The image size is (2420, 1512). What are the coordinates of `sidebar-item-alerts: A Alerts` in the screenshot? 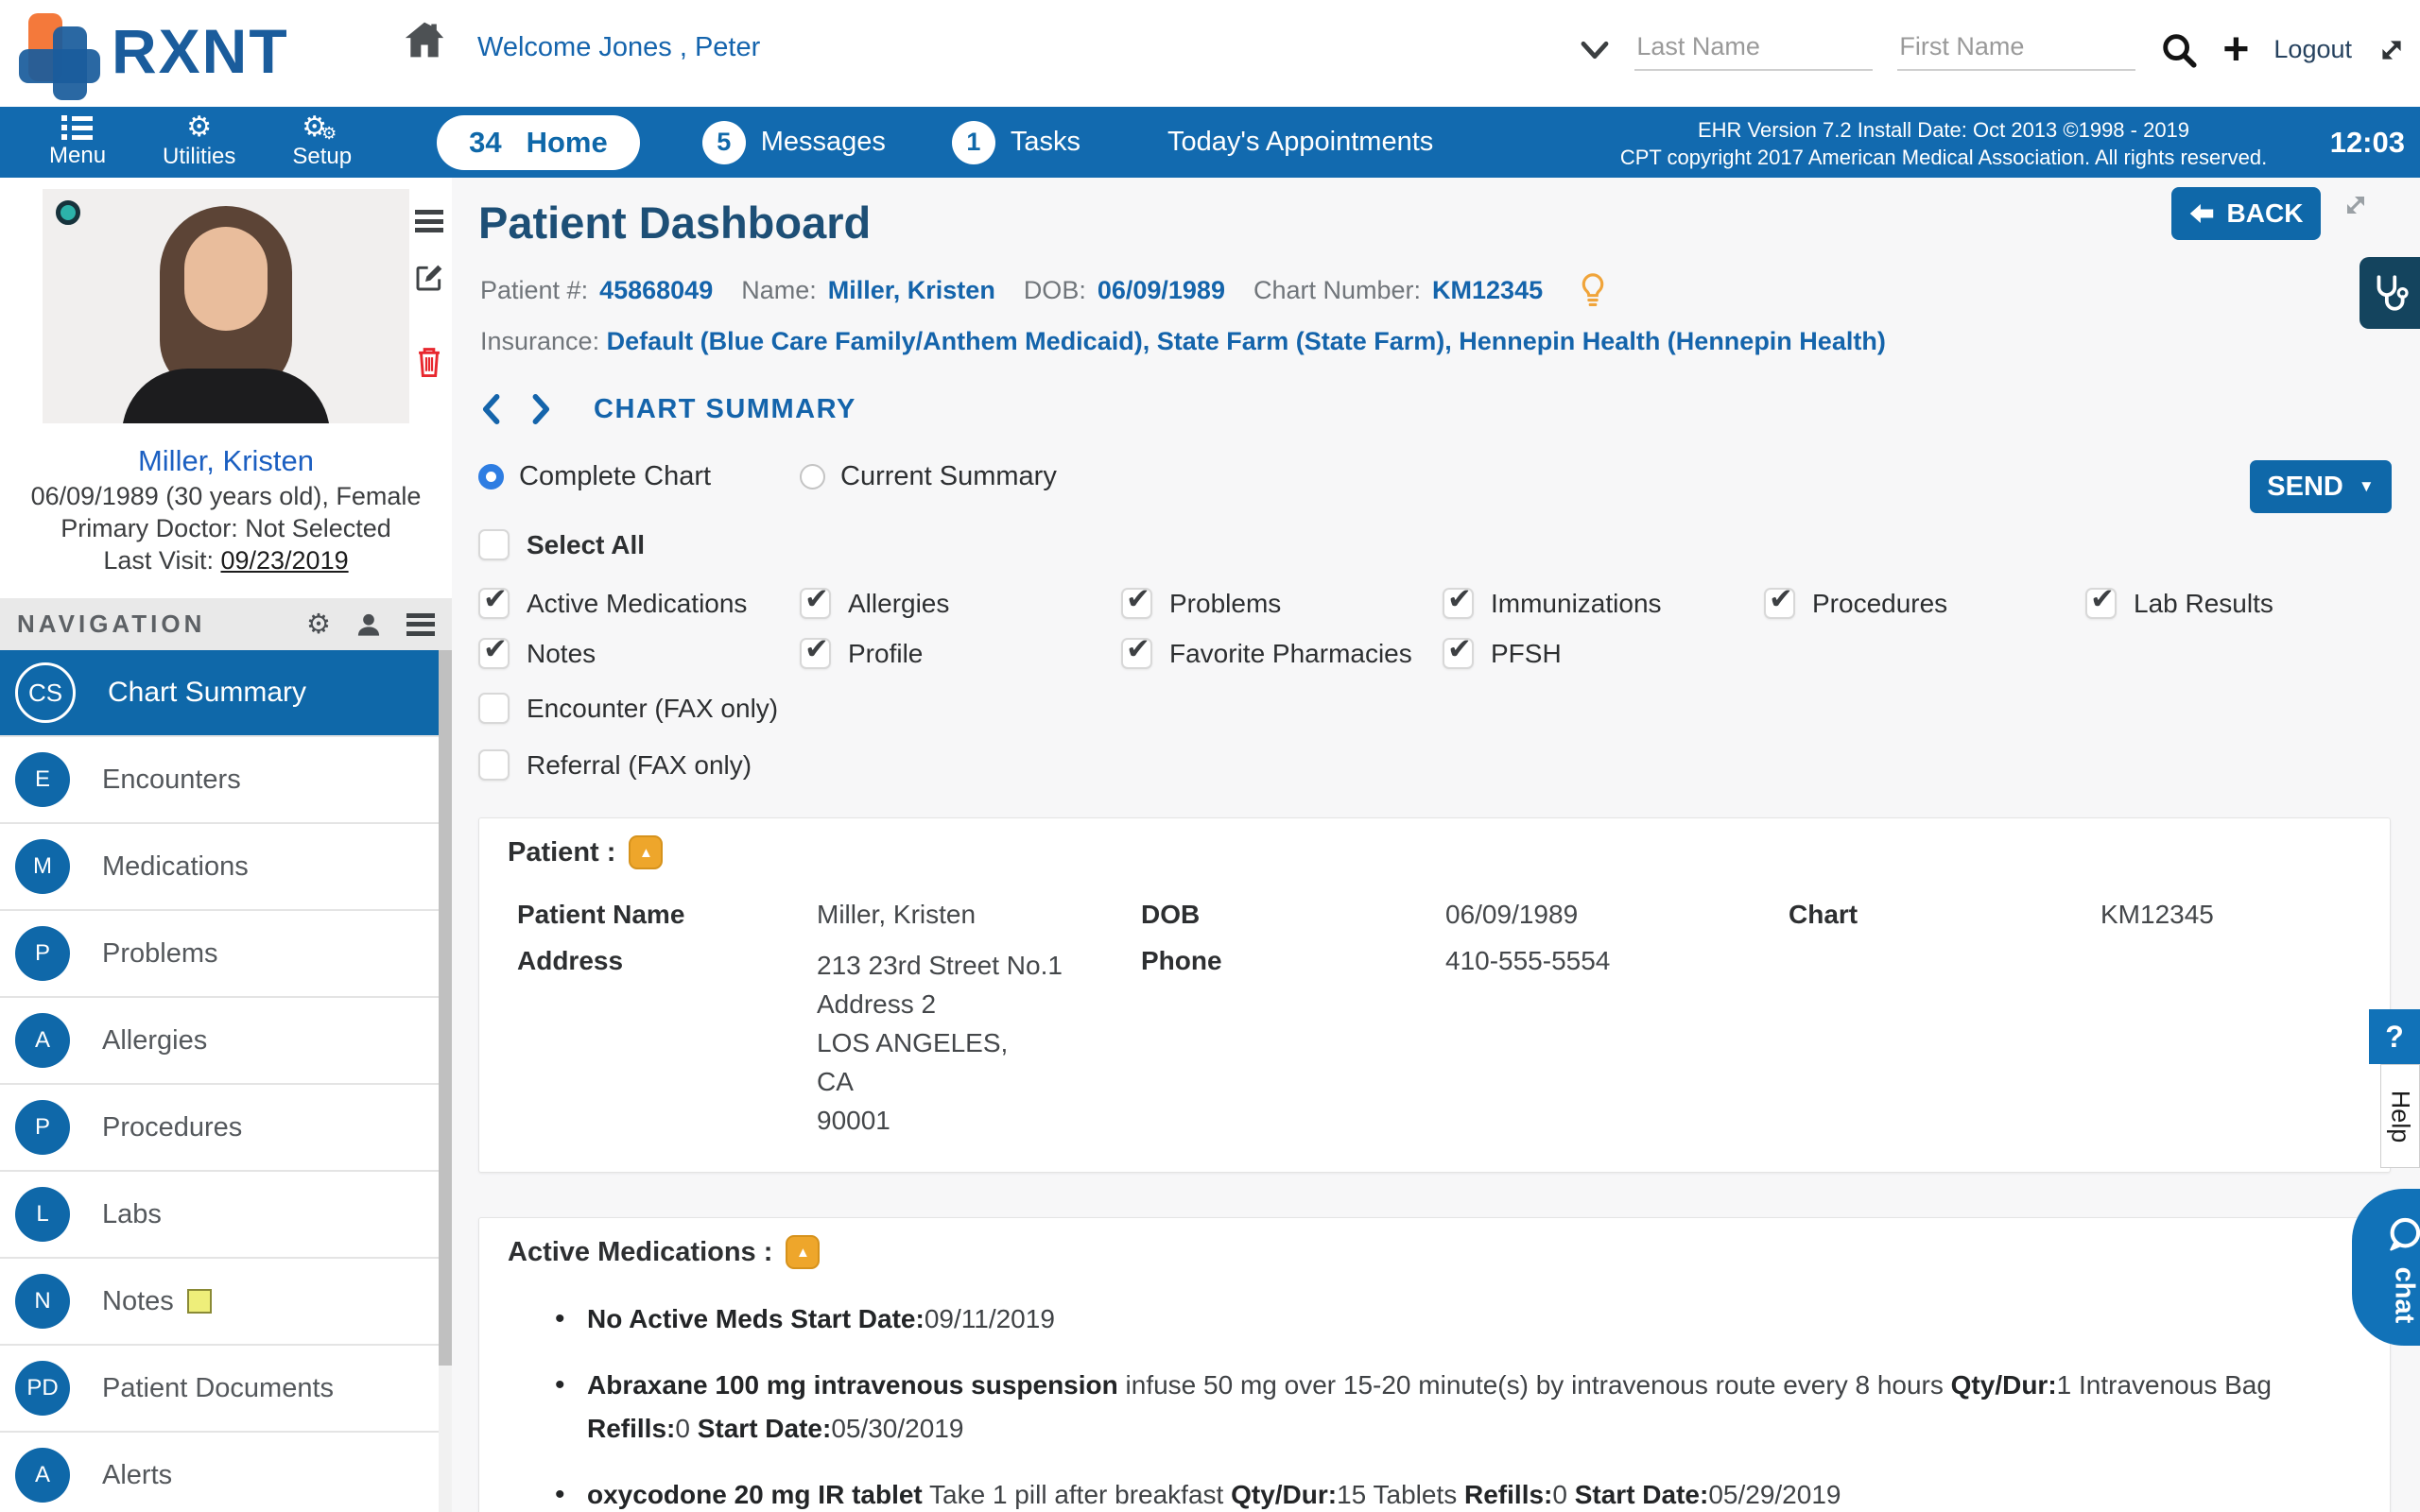 It's located at (219, 1472).